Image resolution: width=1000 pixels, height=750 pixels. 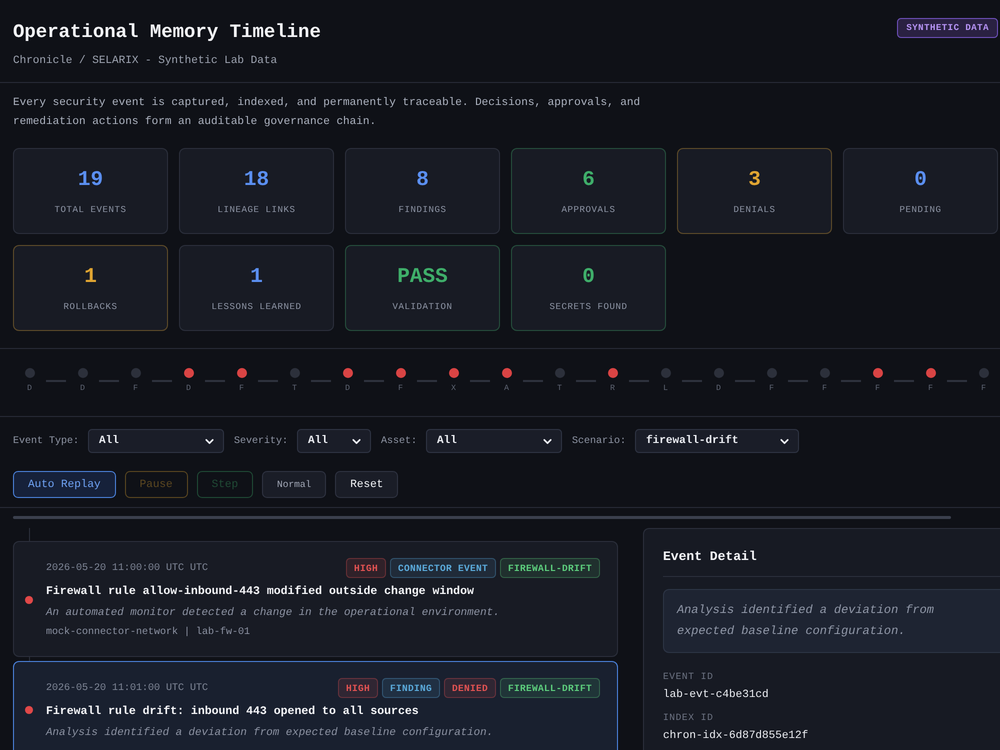 I want to click on stat-label: SECRETS FOUND, so click(x=588, y=307).